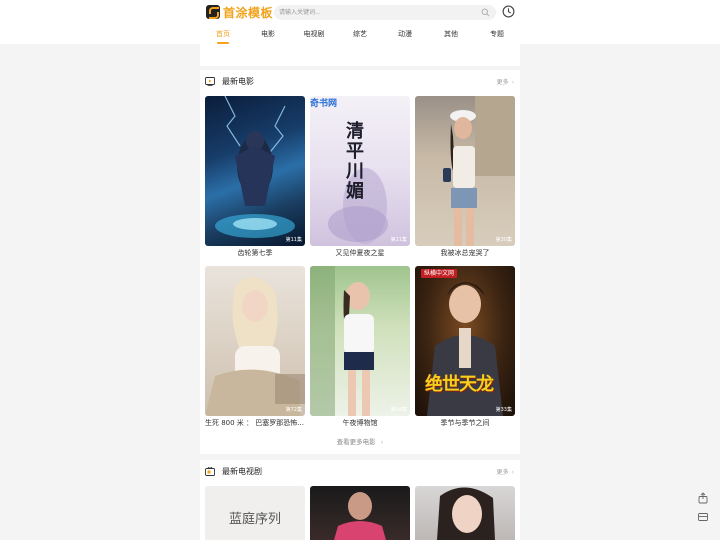 The width and height of the screenshot is (720, 540). I want to click on tv-poster: 蓝庭序列, so click(255, 513).